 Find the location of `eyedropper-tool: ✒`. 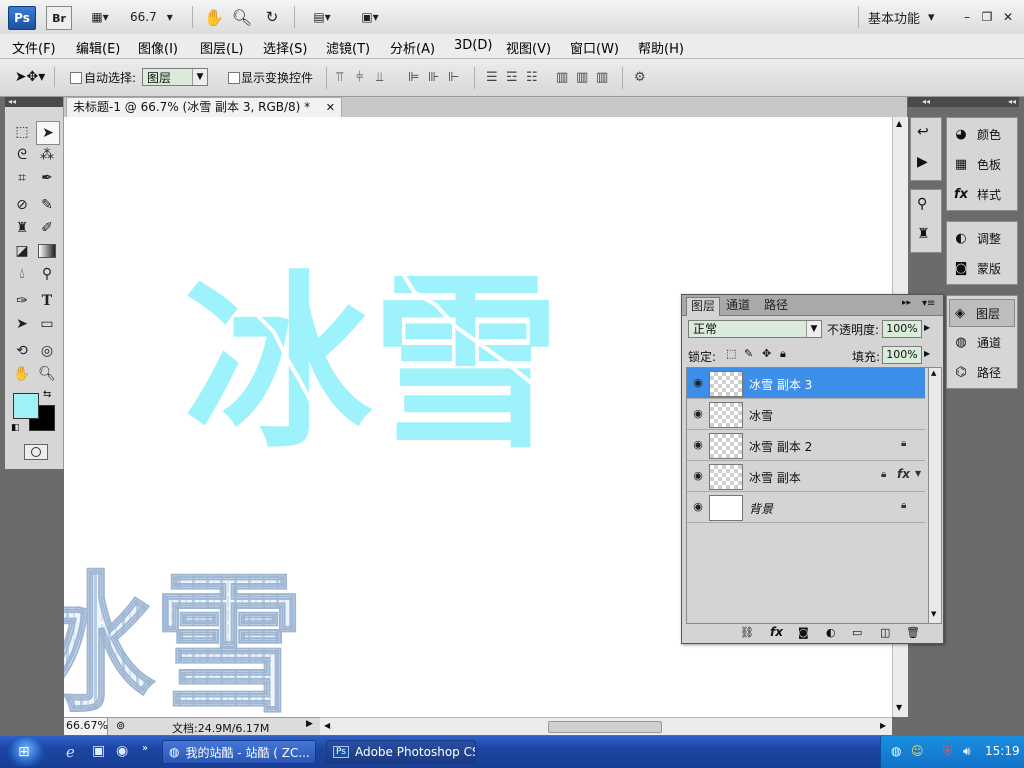

eyedropper-tool: ✒ is located at coordinates (47, 178).